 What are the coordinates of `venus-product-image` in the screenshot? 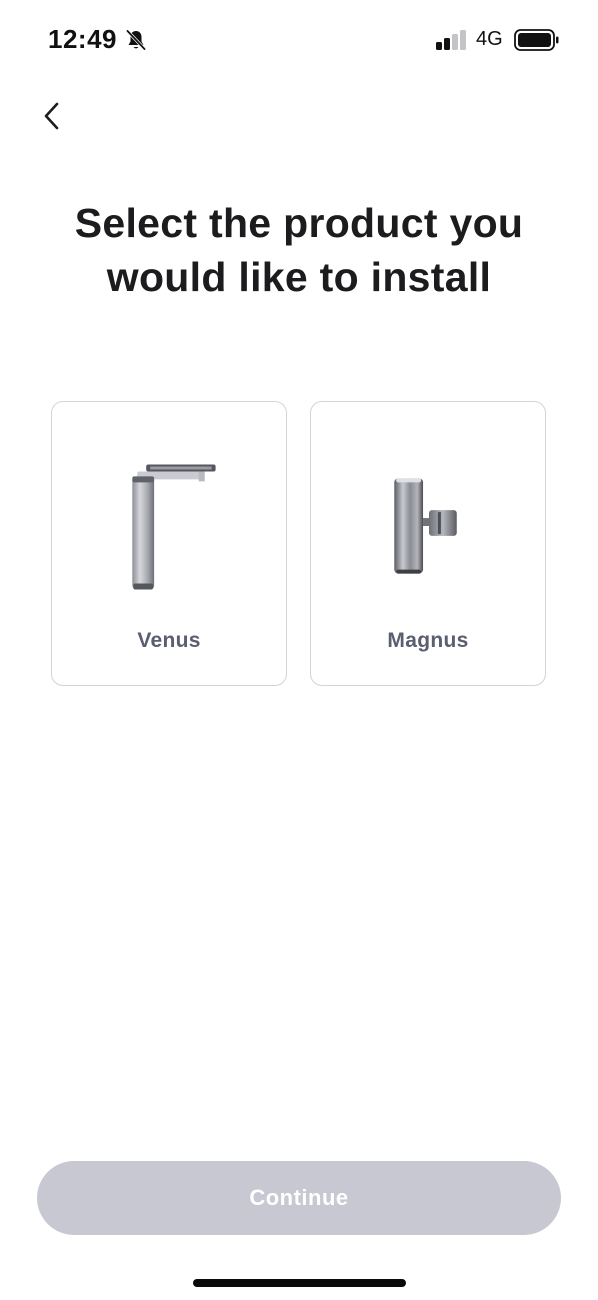 It's located at (174, 527).